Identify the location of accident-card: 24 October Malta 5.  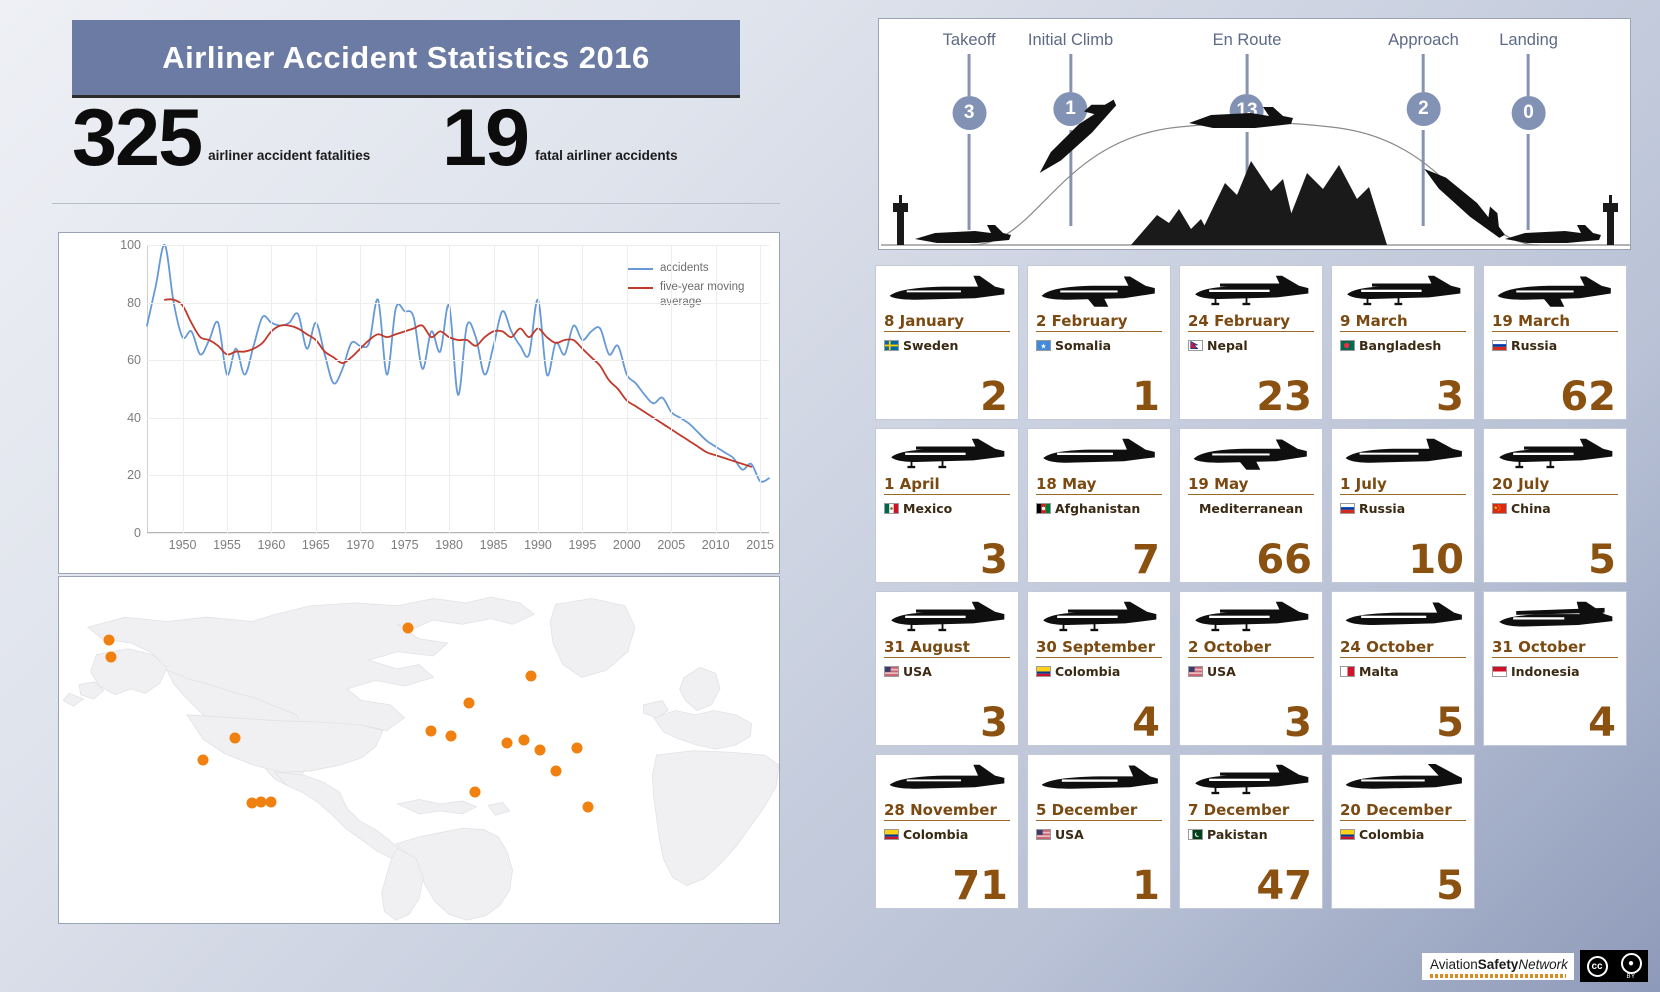
(1403, 668).